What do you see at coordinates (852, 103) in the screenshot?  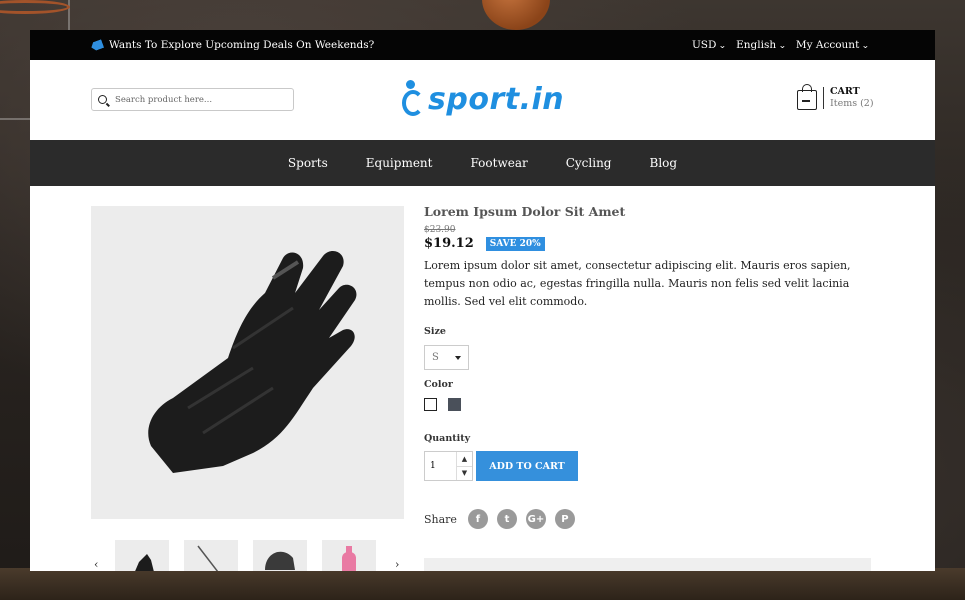 I see `cart-item-count: Items (2)` at bounding box center [852, 103].